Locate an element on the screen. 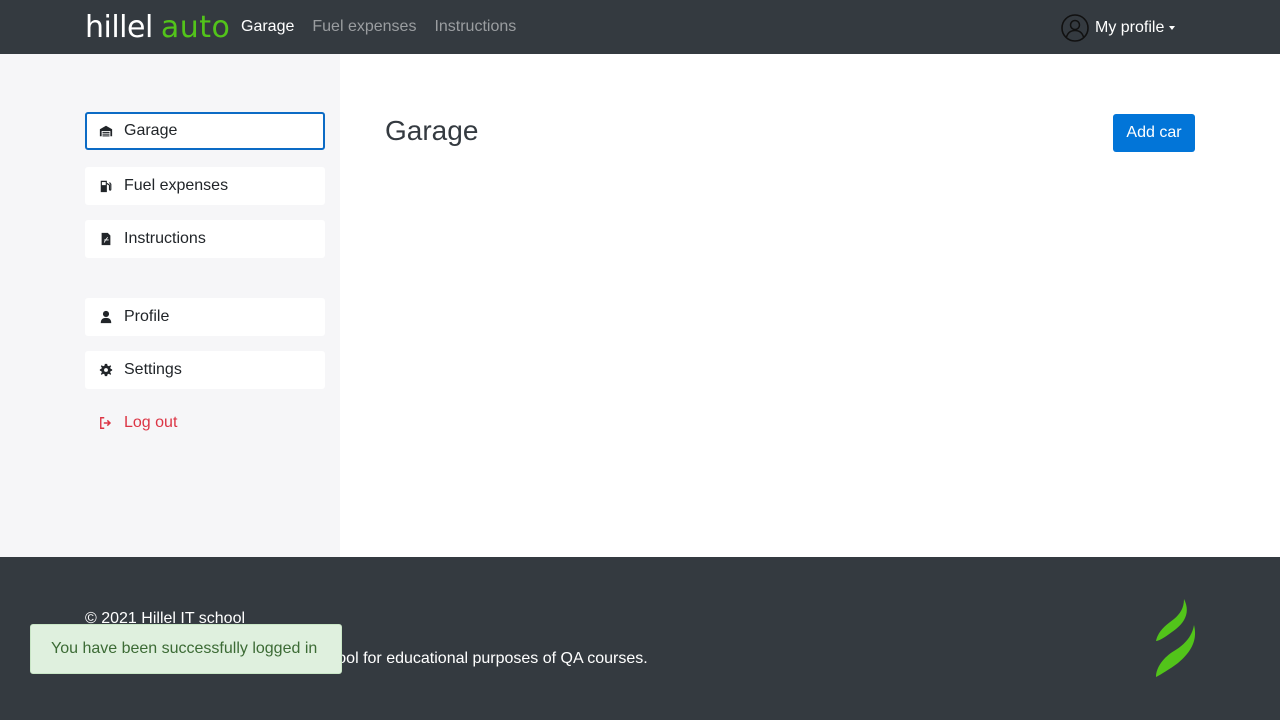  user-icon is located at coordinates (106, 317).